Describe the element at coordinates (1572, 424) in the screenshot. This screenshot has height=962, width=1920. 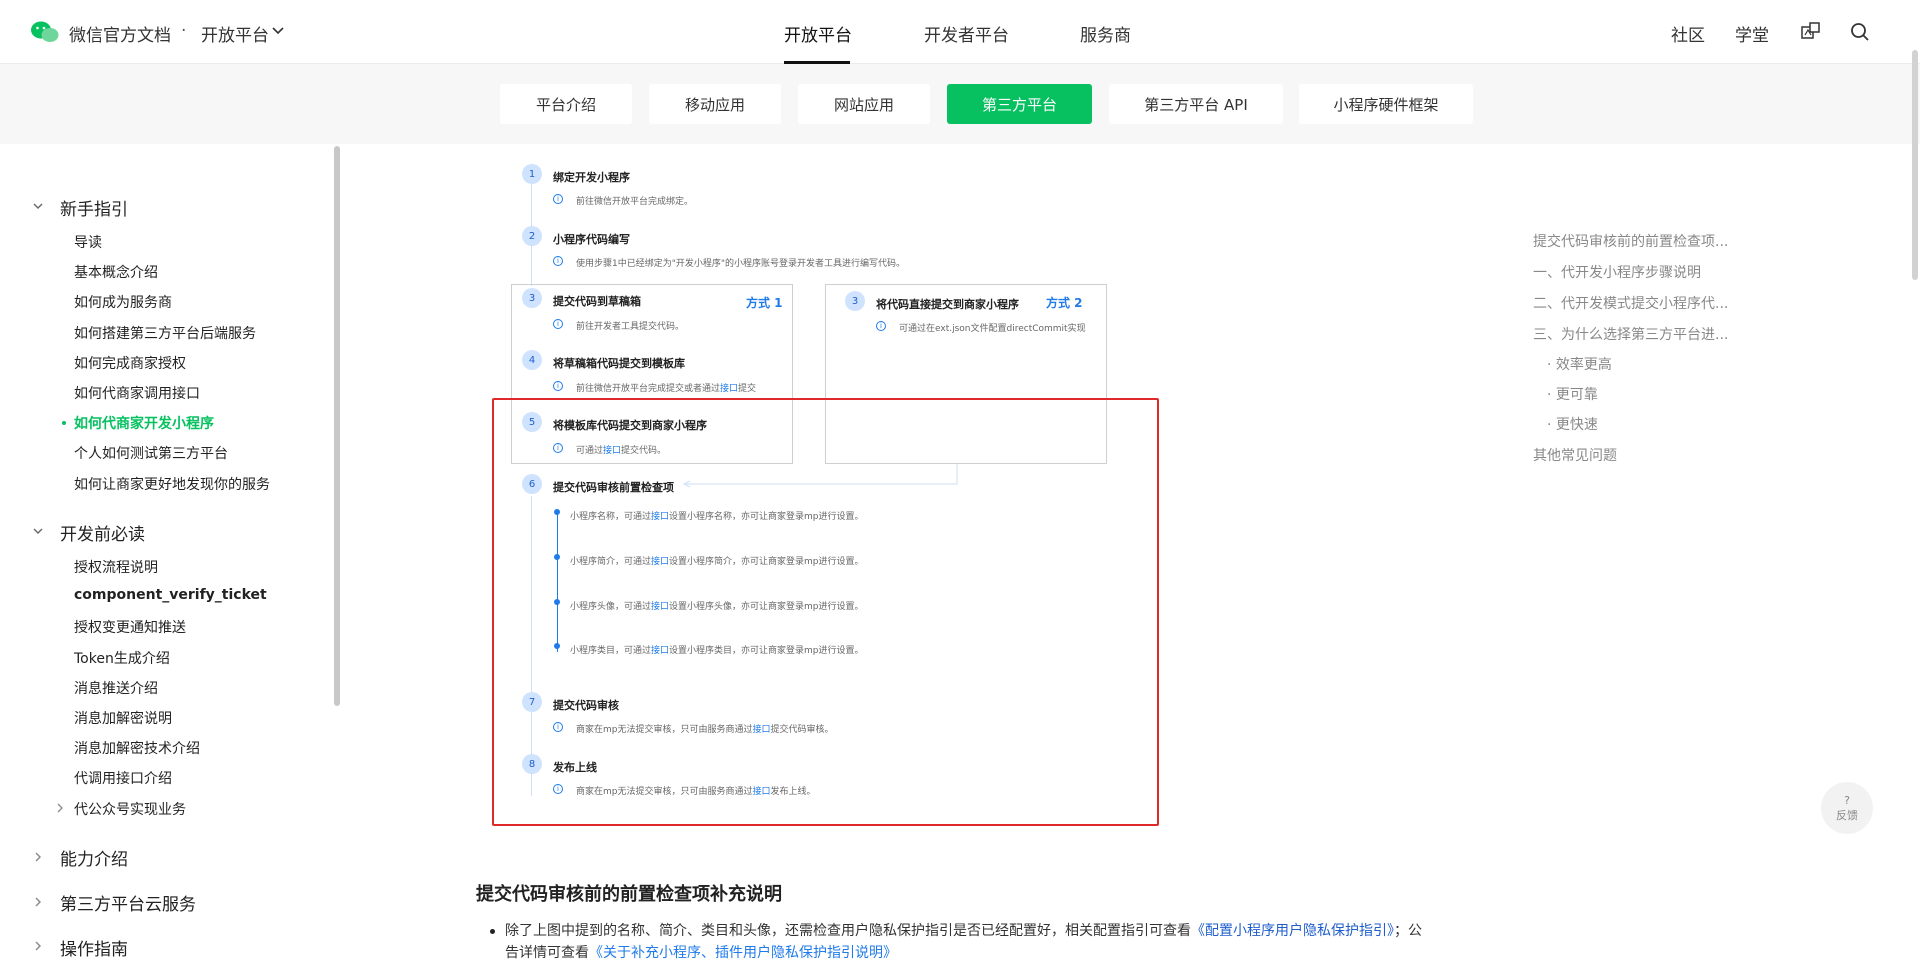
I see `toc-item: · 更快速` at that location.